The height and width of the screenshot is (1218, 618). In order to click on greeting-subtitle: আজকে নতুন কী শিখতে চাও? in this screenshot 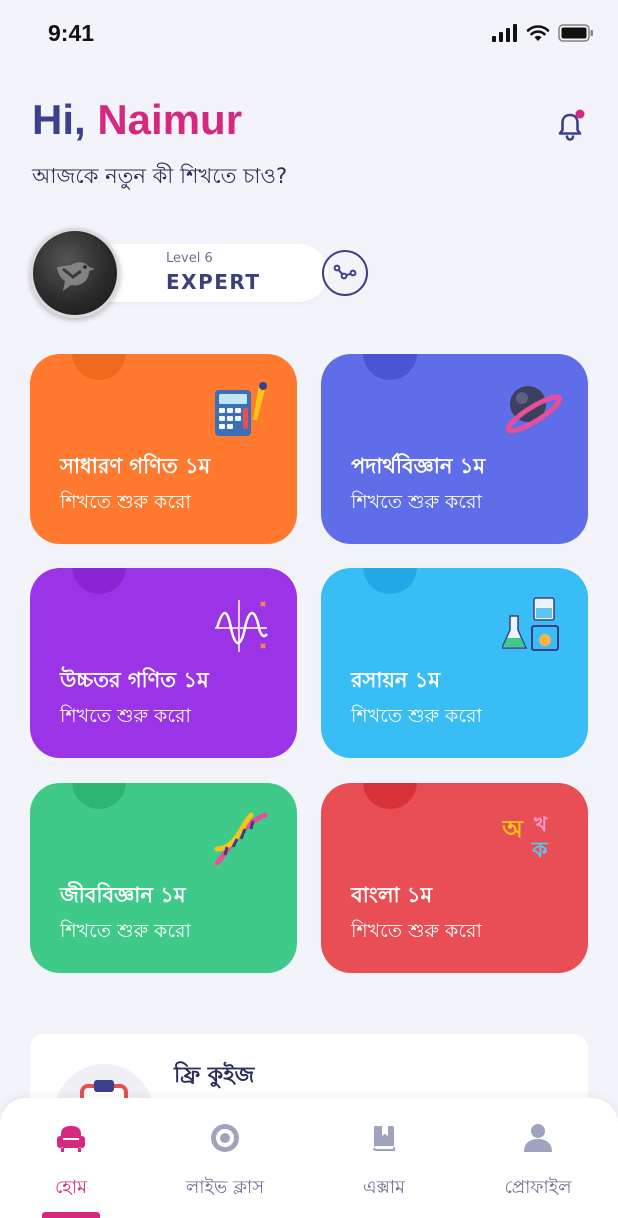, I will do `click(160, 176)`.